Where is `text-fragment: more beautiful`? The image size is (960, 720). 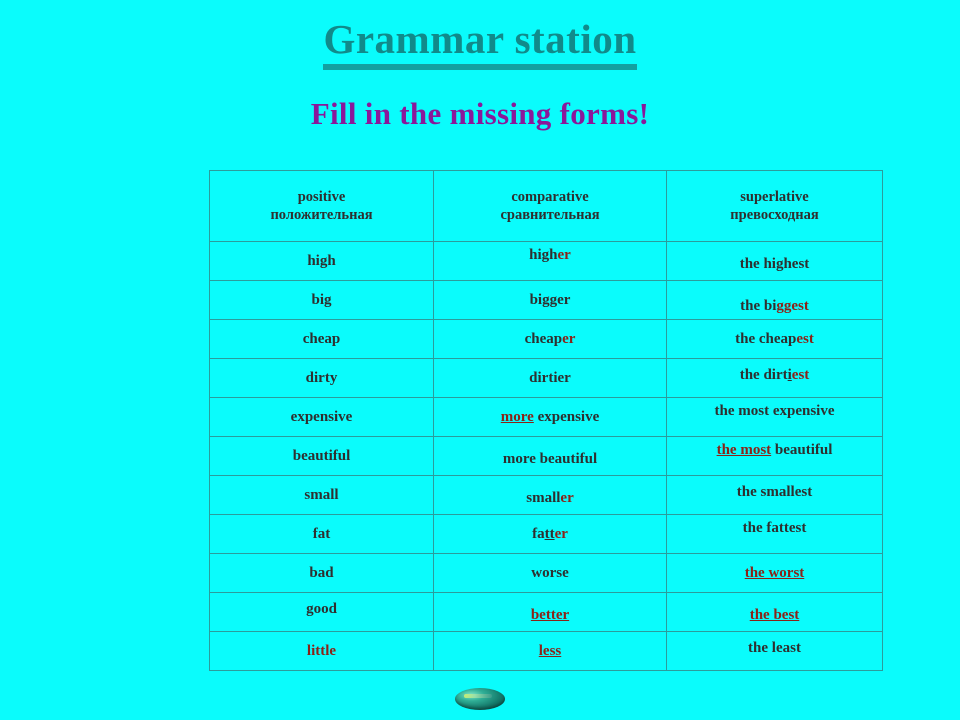
text-fragment: more beautiful is located at coordinates (550, 458).